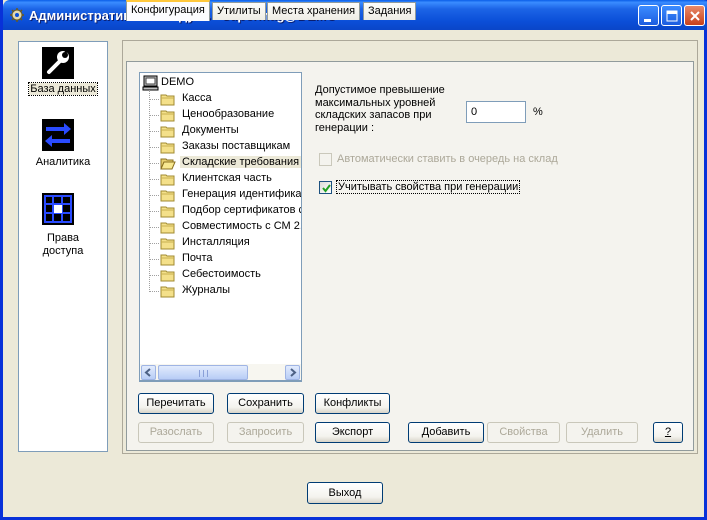  What do you see at coordinates (240, 162) in the screenshot?
I see `tree-item-label: Складские требования` at bounding box center [240, 162].